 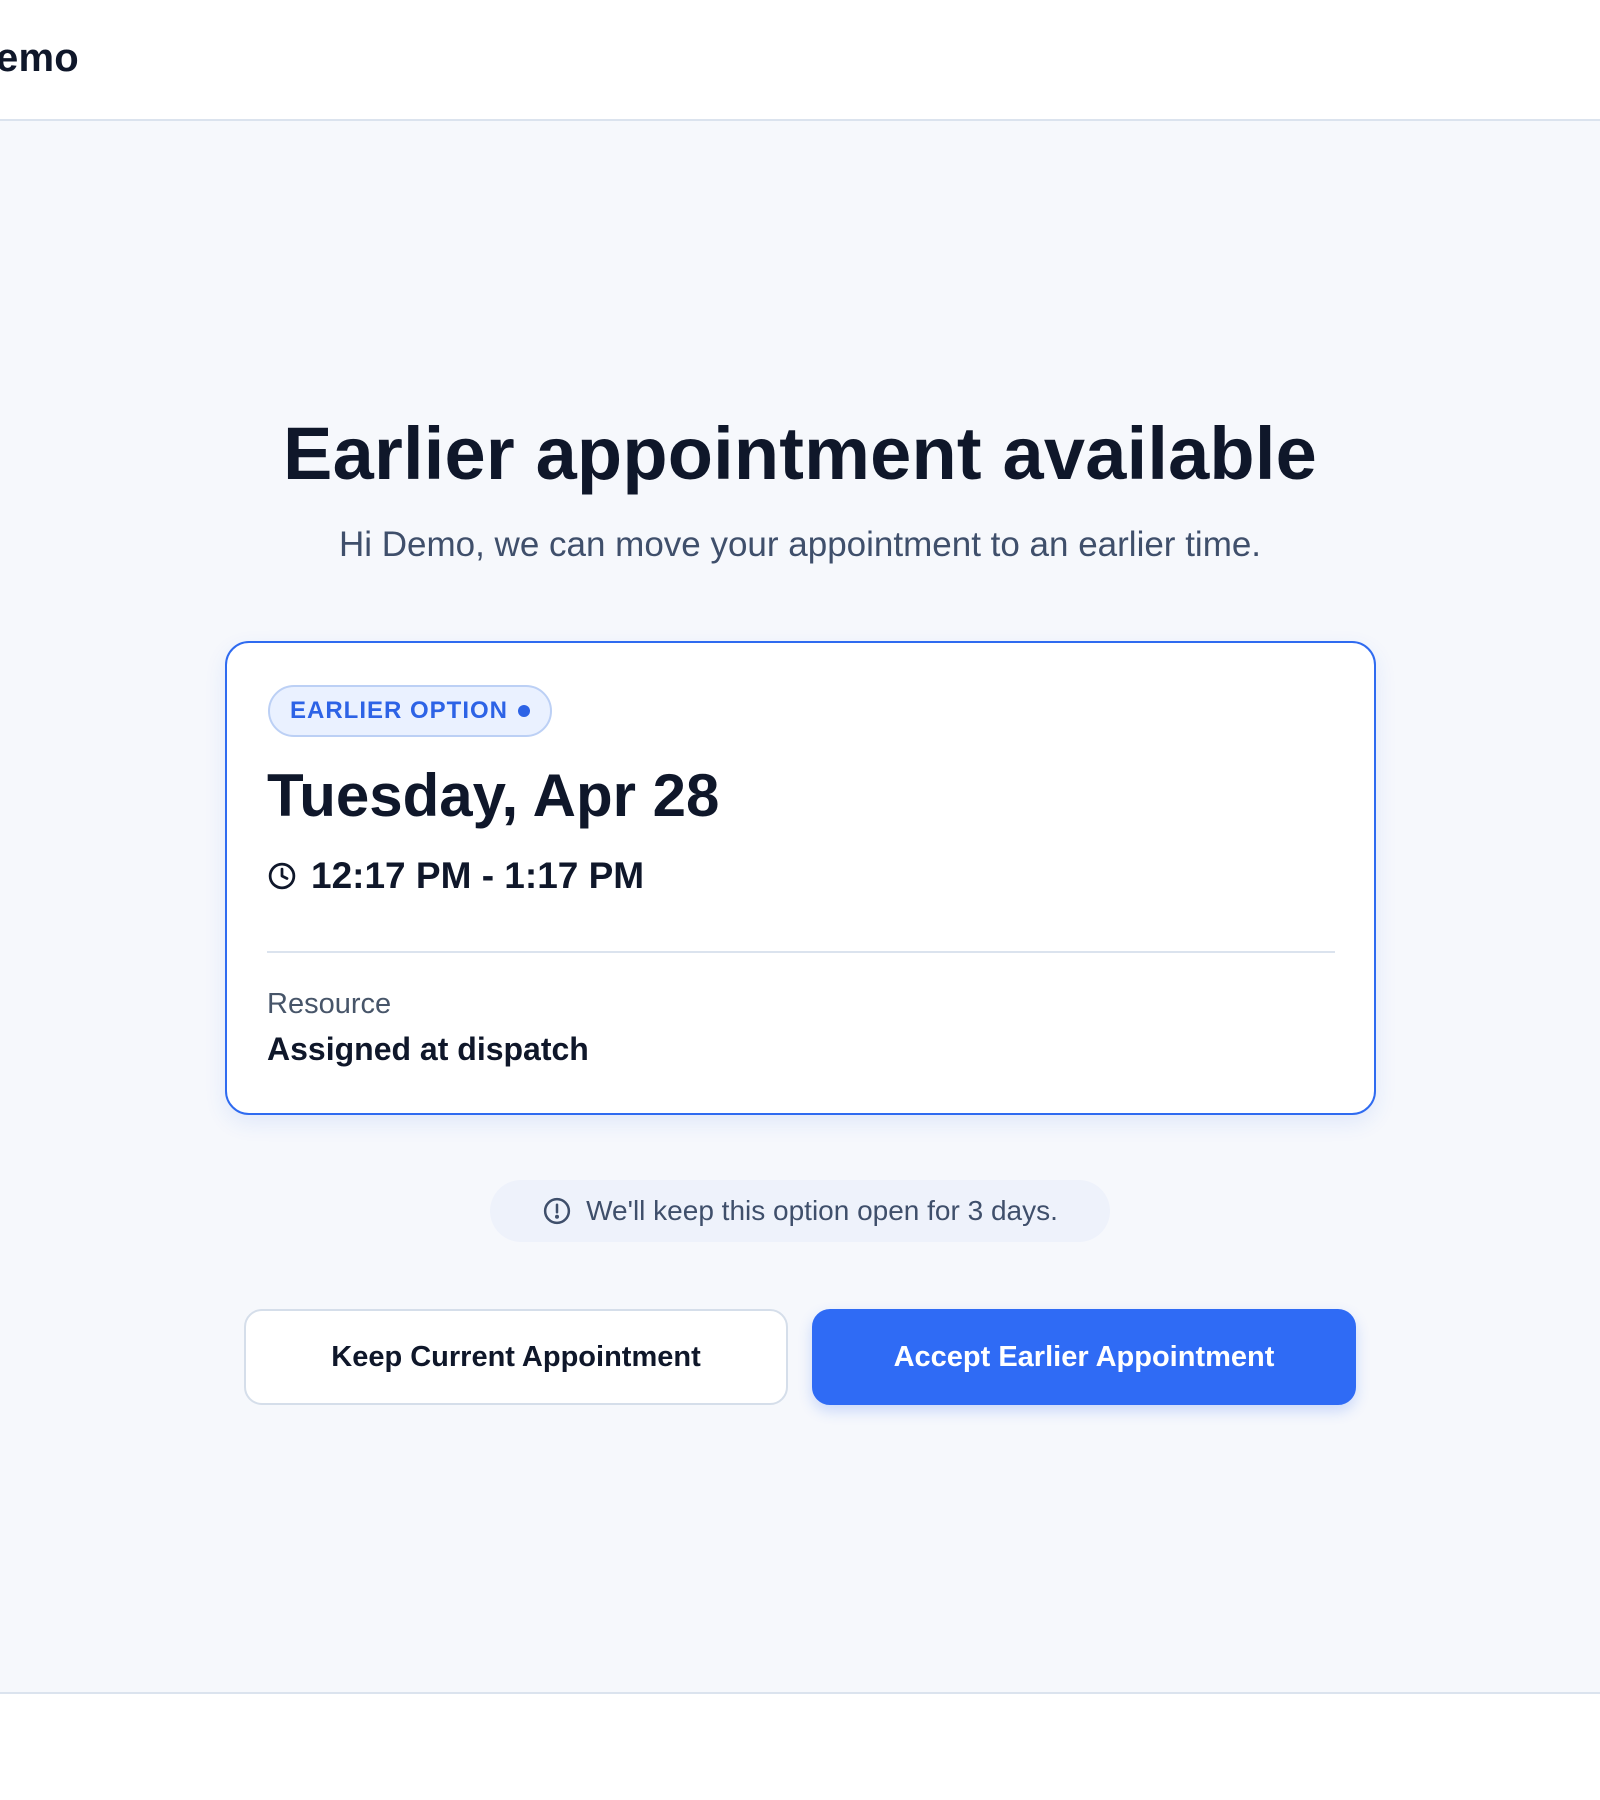 What do you see at coordinates (516, 1357) in the screenshot?
I see `keep-current-appointment-button: Keep Current Appointment` at bounding box center [516, 1357].